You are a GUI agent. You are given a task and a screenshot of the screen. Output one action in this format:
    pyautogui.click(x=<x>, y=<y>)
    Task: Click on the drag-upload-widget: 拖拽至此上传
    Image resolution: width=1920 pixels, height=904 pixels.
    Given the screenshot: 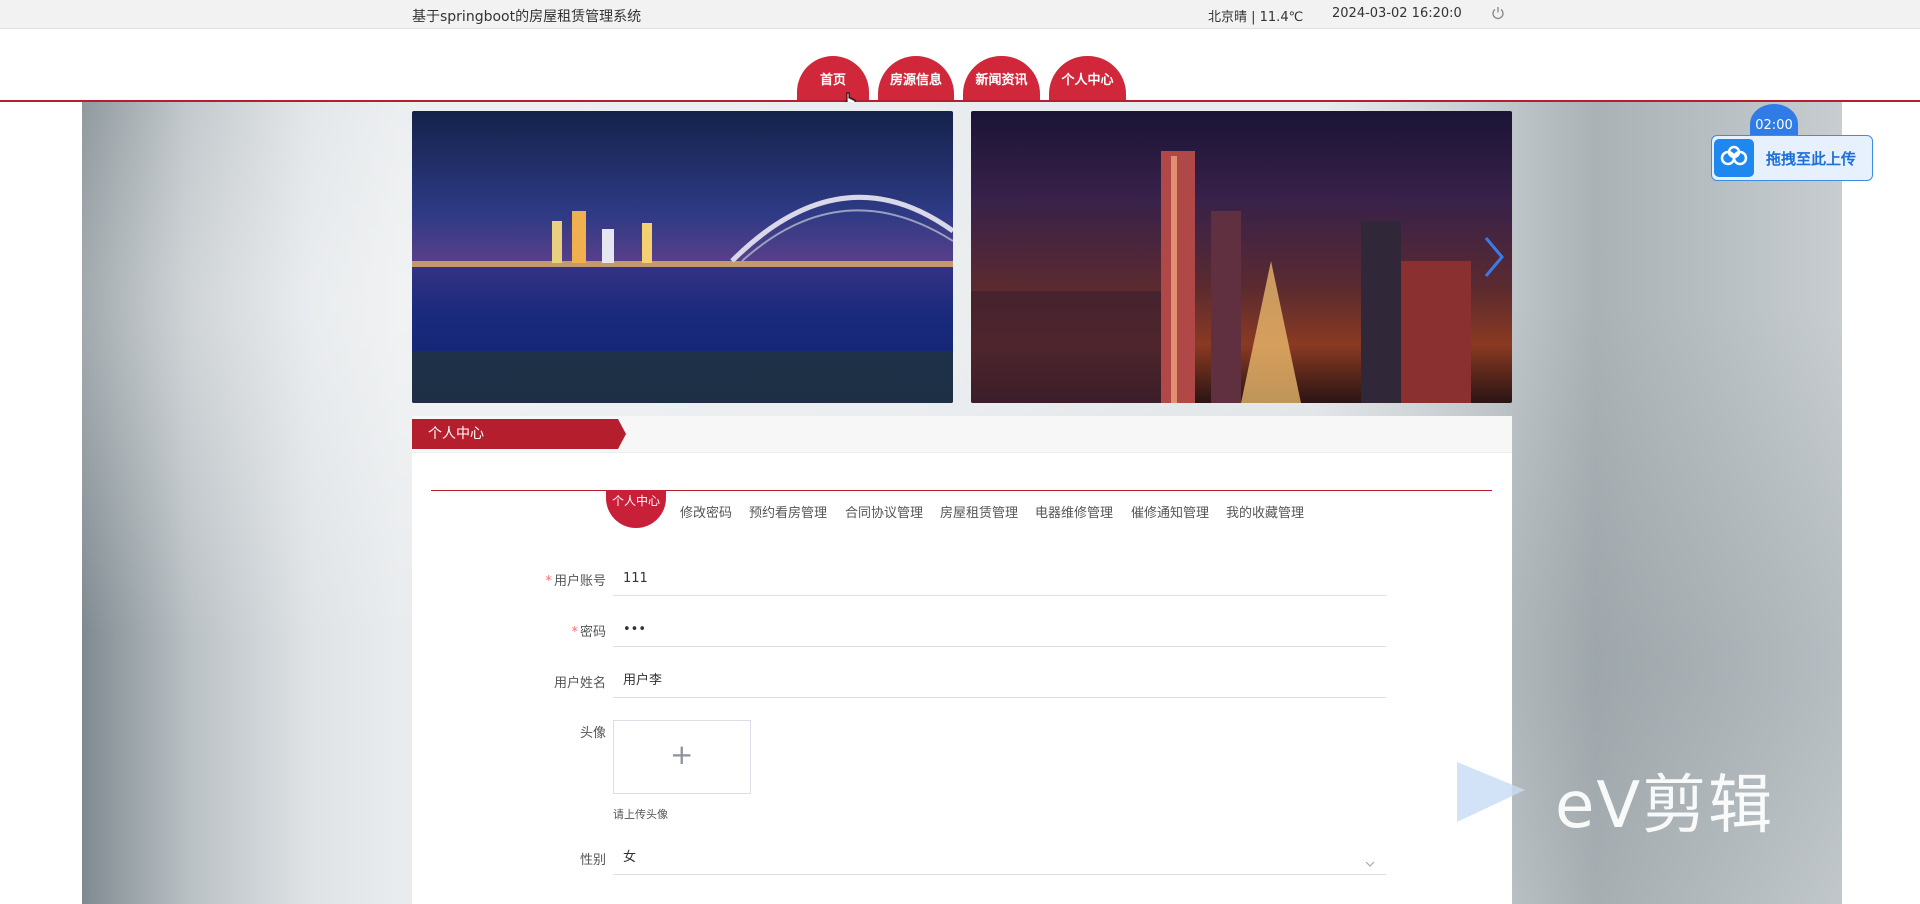 What is the action you would take?
    pyautogui.click(x=1792, y=158)
    